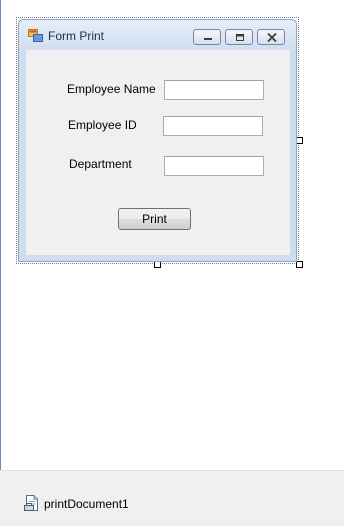 This screenshot has height=526, width=344. Describe the element at coordinates (214, 166) in the screenshot. I see `department-field` at that location.